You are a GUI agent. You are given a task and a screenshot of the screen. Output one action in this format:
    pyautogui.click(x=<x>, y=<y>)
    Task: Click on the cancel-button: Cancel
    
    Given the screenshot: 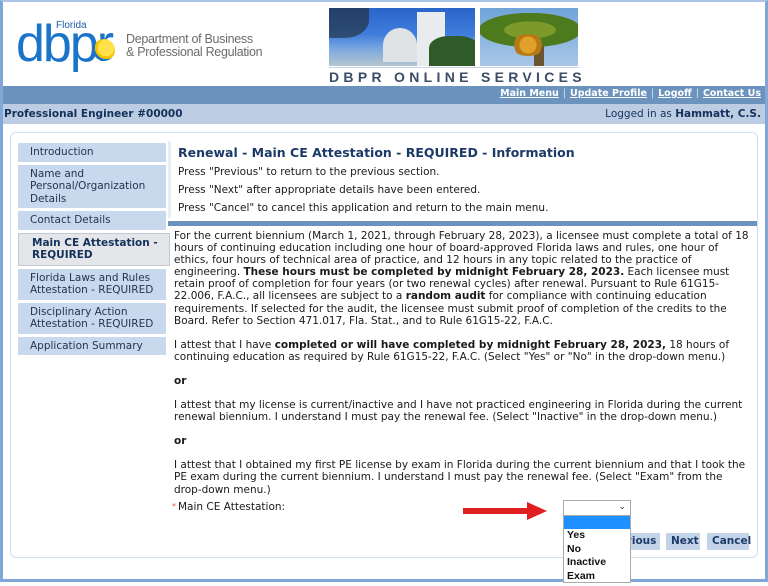 What is the action you would take?
    pyautogui.click(x=729, y=541)
    